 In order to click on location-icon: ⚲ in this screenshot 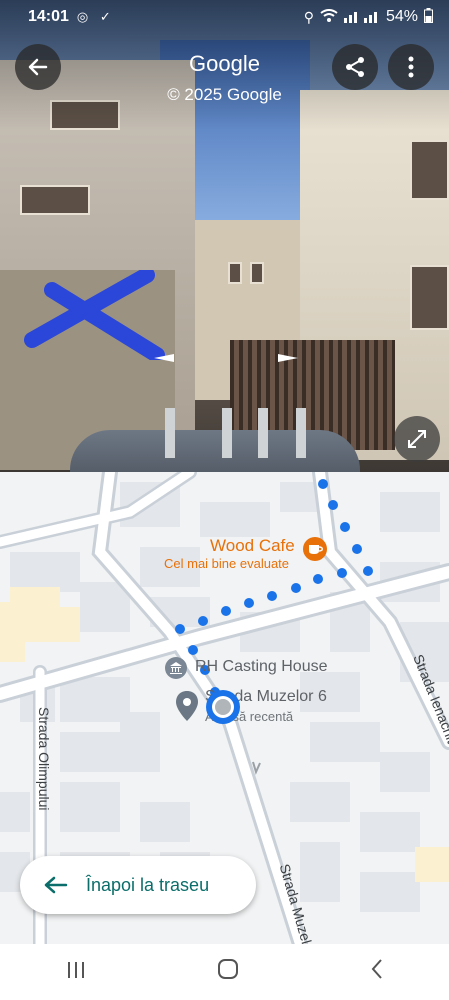, I will do `click(308, 16)`.